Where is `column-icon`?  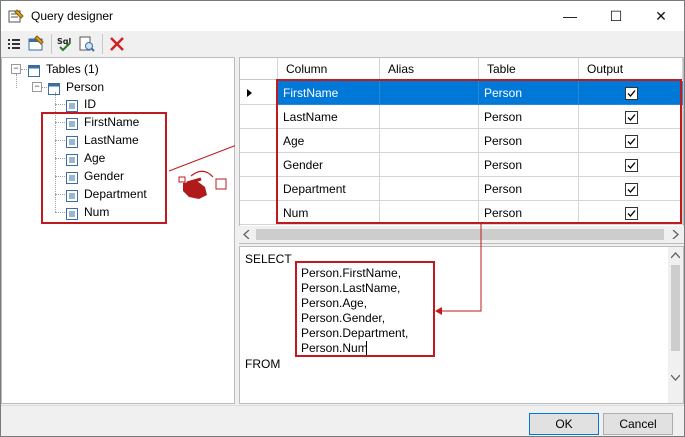
column-icon is located at coordinates (72, 105).